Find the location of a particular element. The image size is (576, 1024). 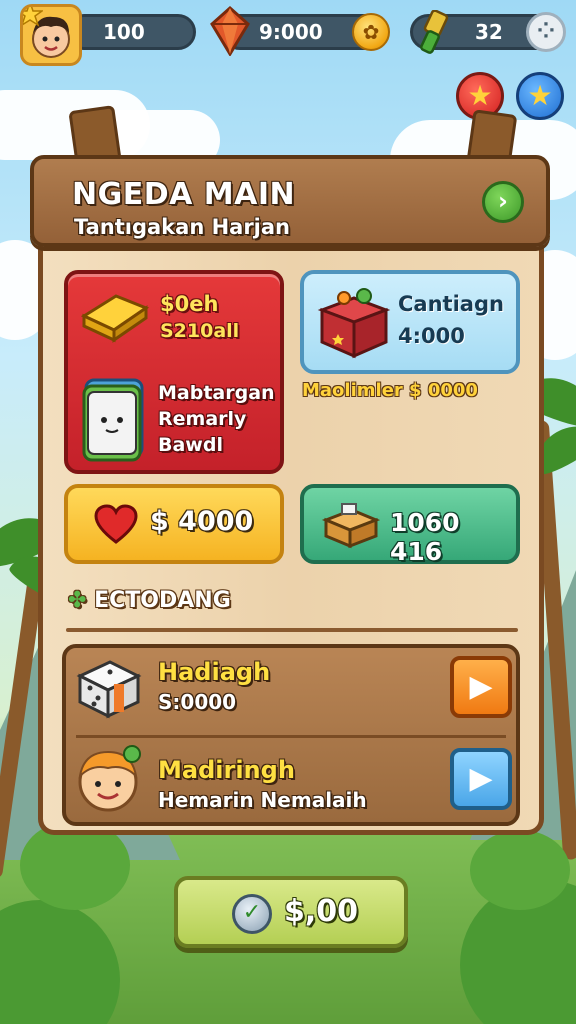

crate-icon is located at coordinates (351, 526).